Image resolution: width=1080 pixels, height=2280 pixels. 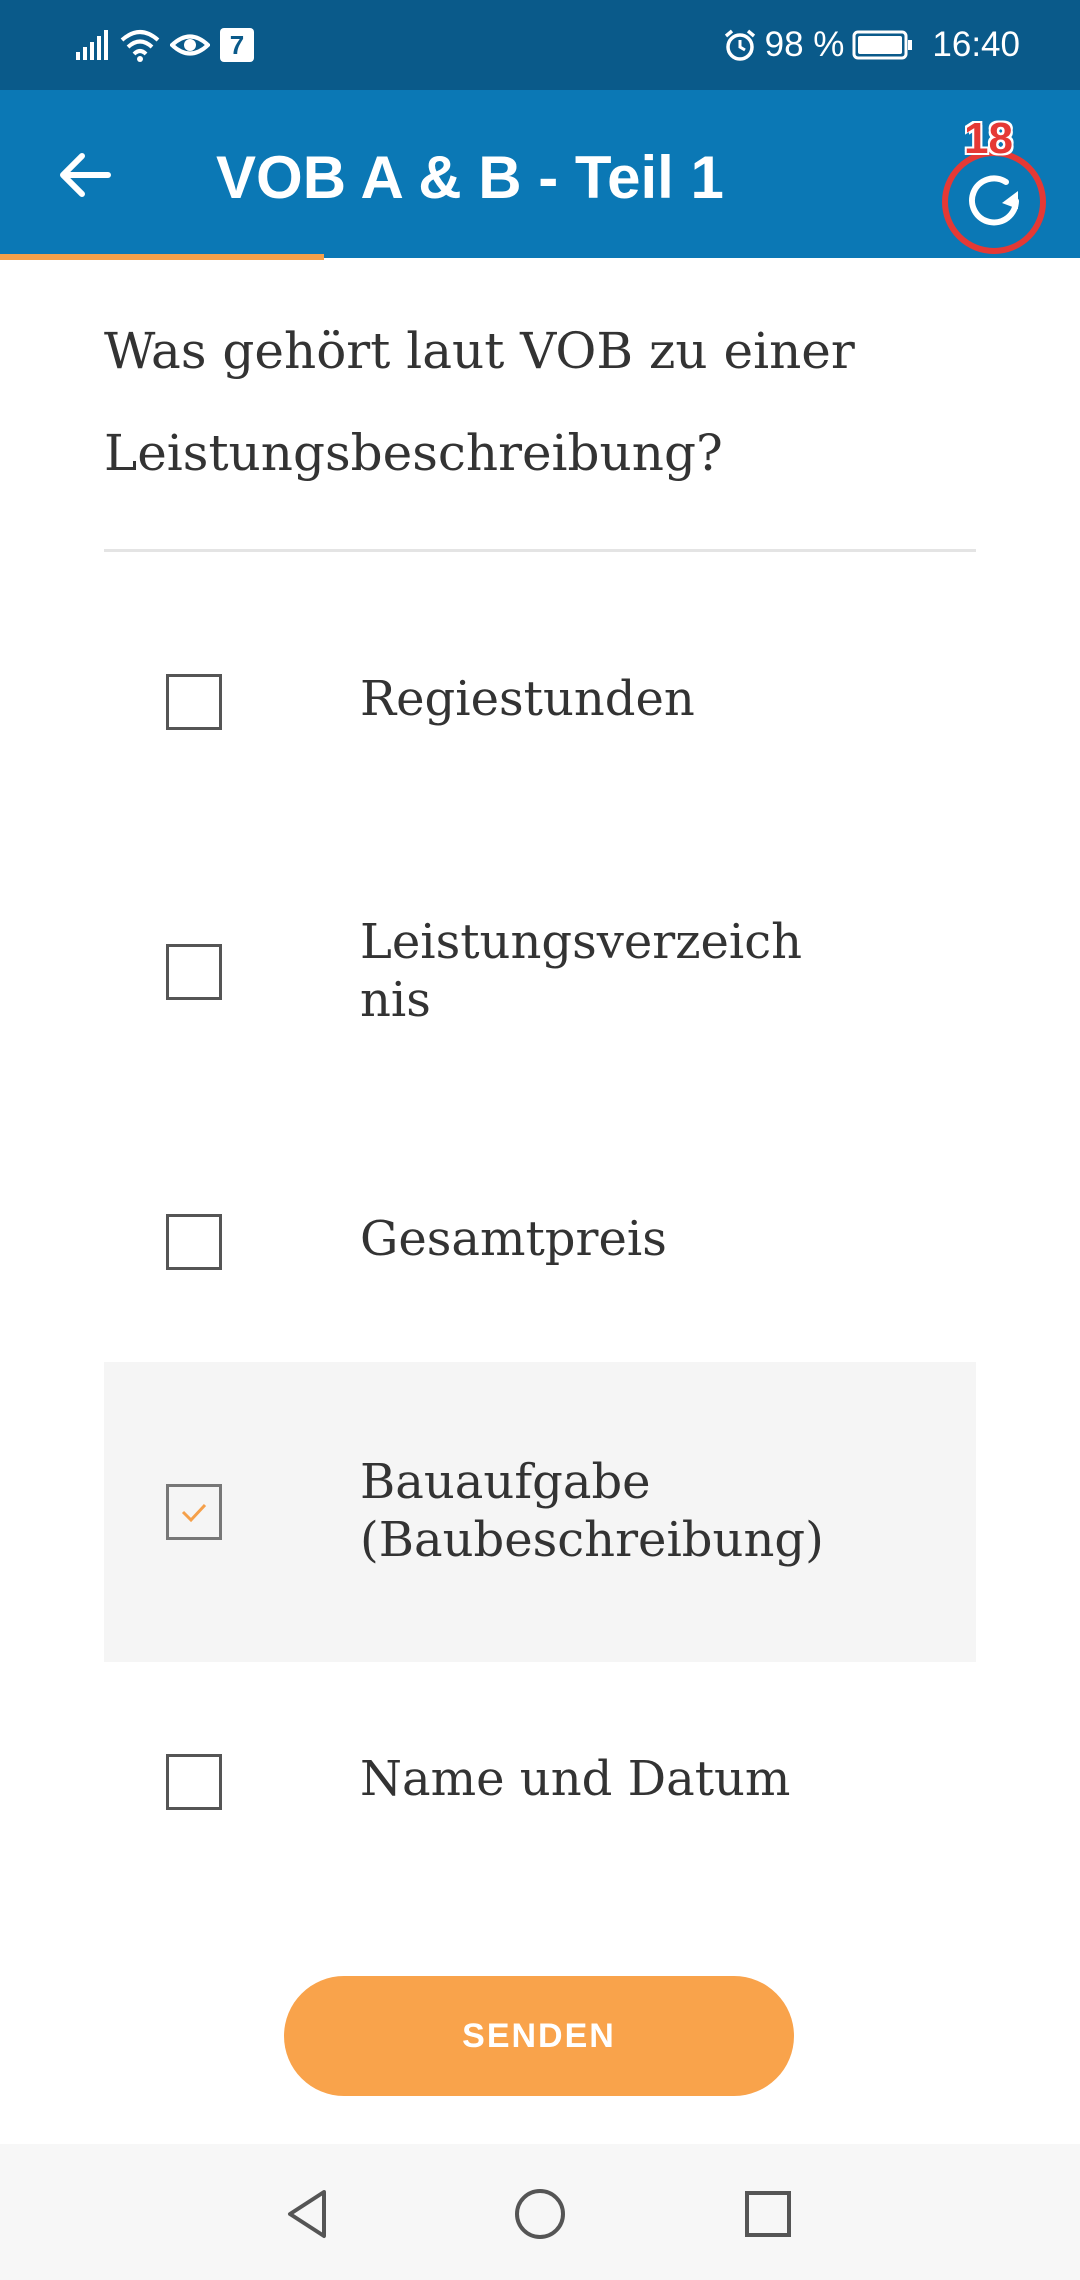 I want to click on back-button, so click(x=85, y=175).